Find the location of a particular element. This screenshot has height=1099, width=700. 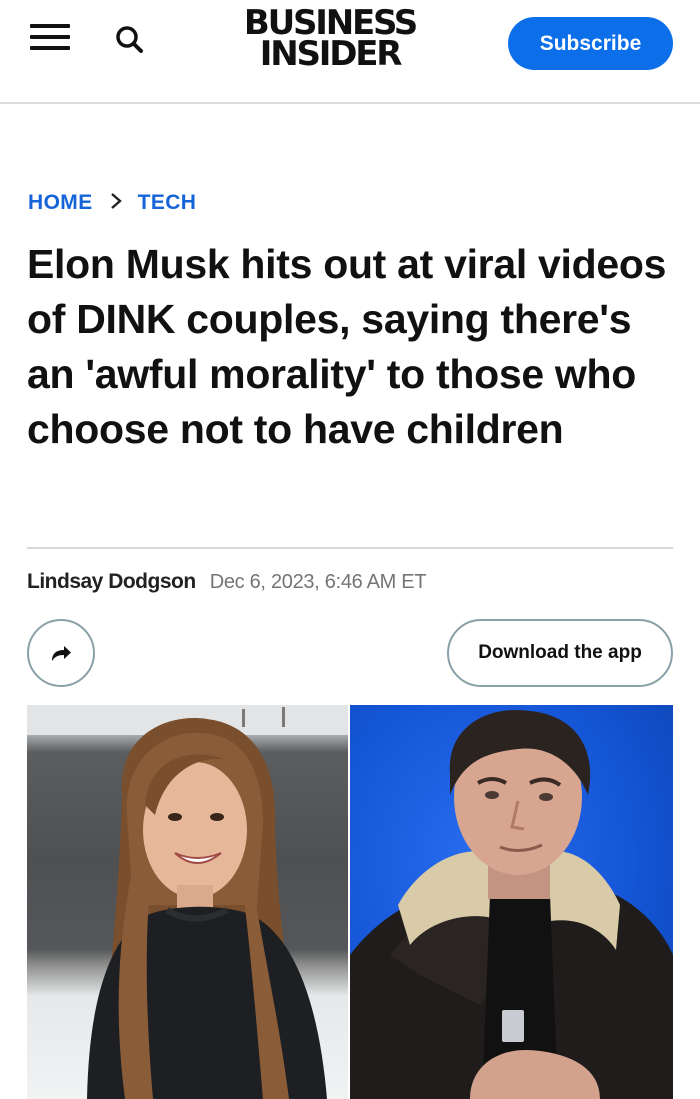

byline: Lindsay Dodgson Dec 6, 2023, 6:46 AM ET is located at coordinates (227, 582).